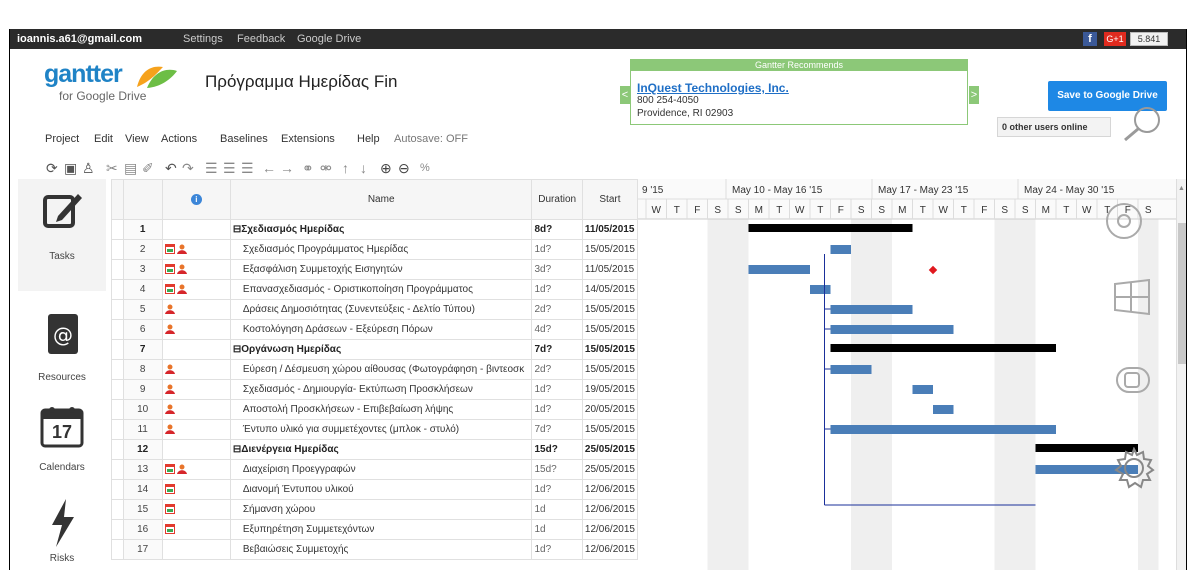 This screenshot has height=570, width=1196. I want to click on duration-cell: 8d?, so click(557, 229).